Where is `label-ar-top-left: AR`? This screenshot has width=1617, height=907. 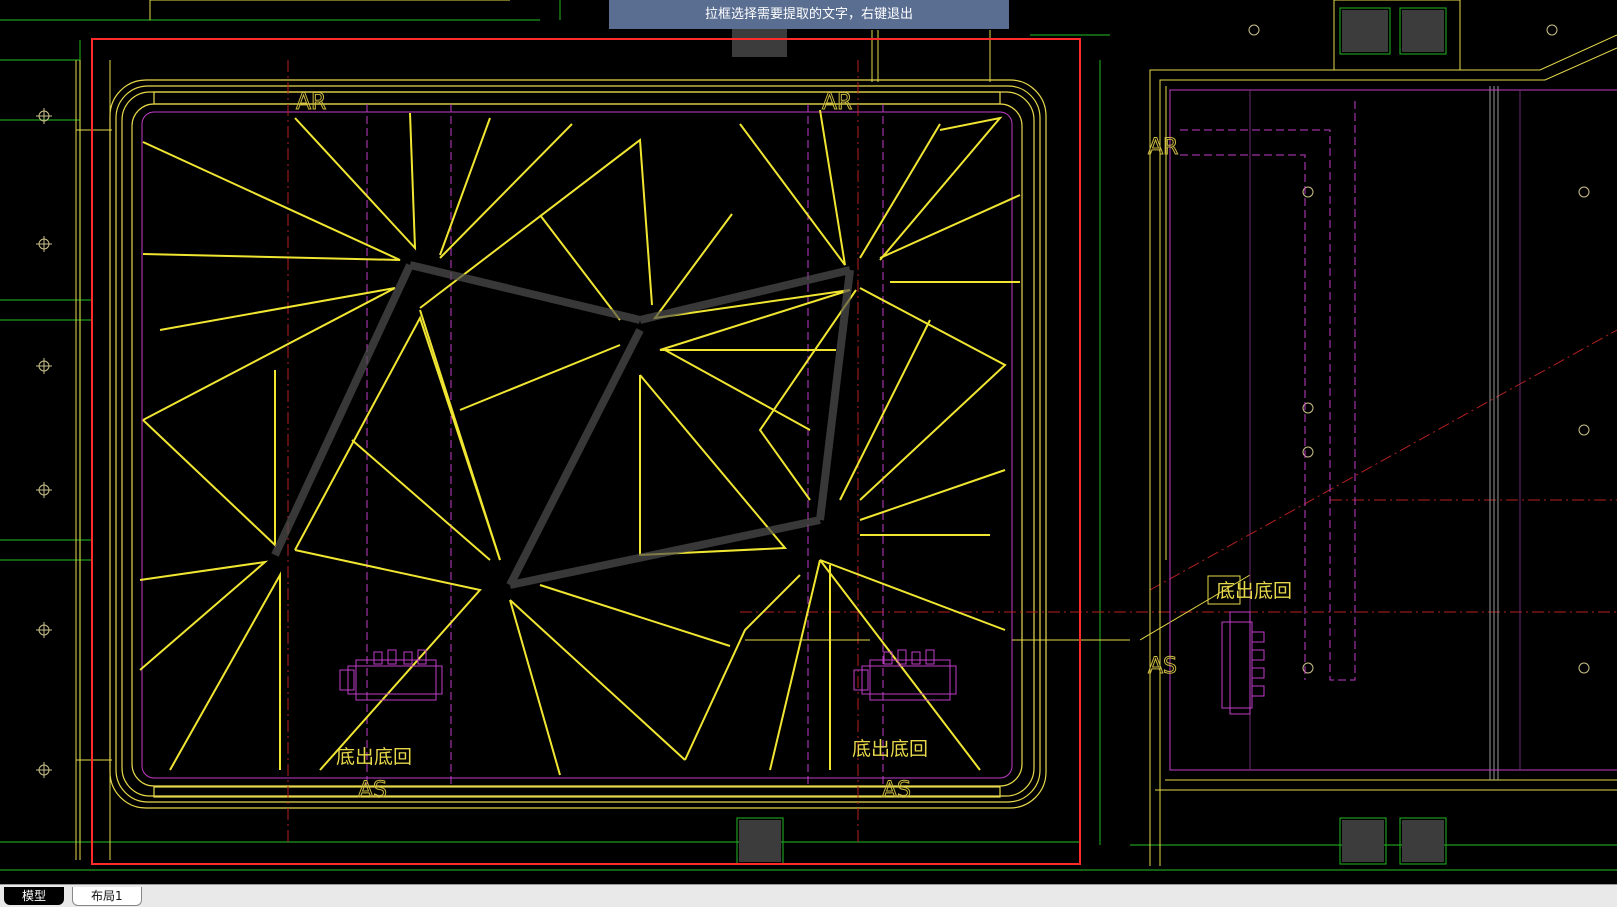
label-ar-top-left: AR is located at coordinates (311, 102).